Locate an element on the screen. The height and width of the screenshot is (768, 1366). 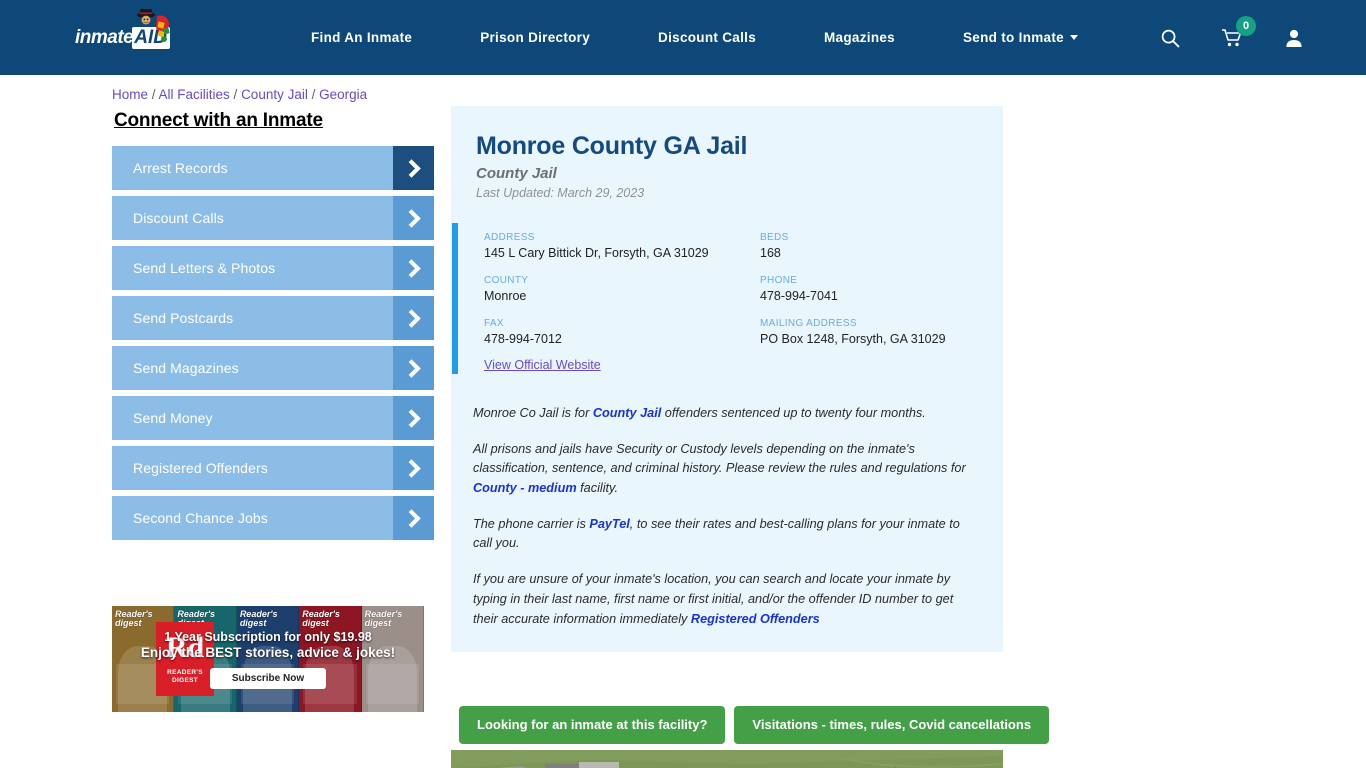
nav-label: Discount Calls is located at coordinates (707, 37).